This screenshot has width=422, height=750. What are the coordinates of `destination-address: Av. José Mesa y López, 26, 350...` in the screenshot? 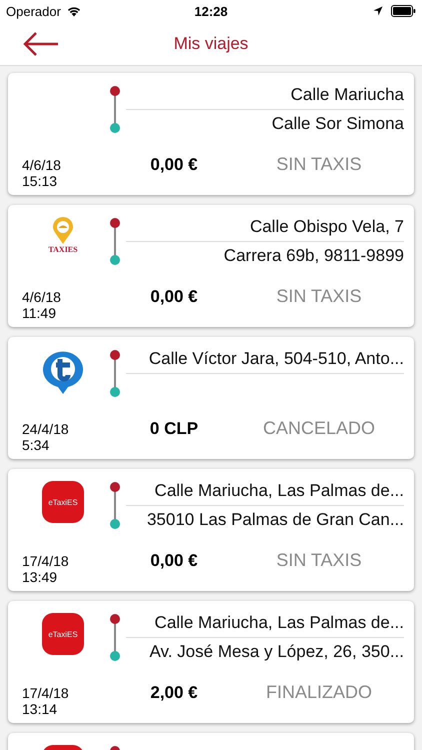 It's located at (276, 652).